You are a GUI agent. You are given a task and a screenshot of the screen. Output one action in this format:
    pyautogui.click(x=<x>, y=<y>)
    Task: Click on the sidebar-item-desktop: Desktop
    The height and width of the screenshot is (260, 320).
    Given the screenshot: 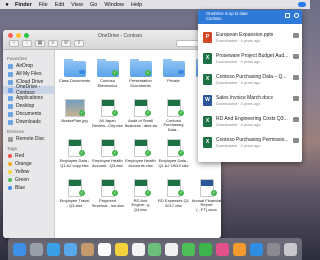 What is the action you would take?
    pyautogui.click(x=28, y=106)
    